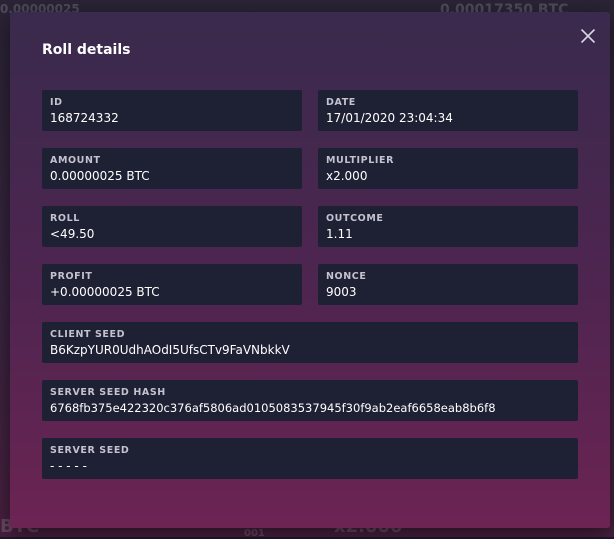 The image size is (614, 539). I want to click on field-value: 0.00000025 BTC, so click(100, 176).